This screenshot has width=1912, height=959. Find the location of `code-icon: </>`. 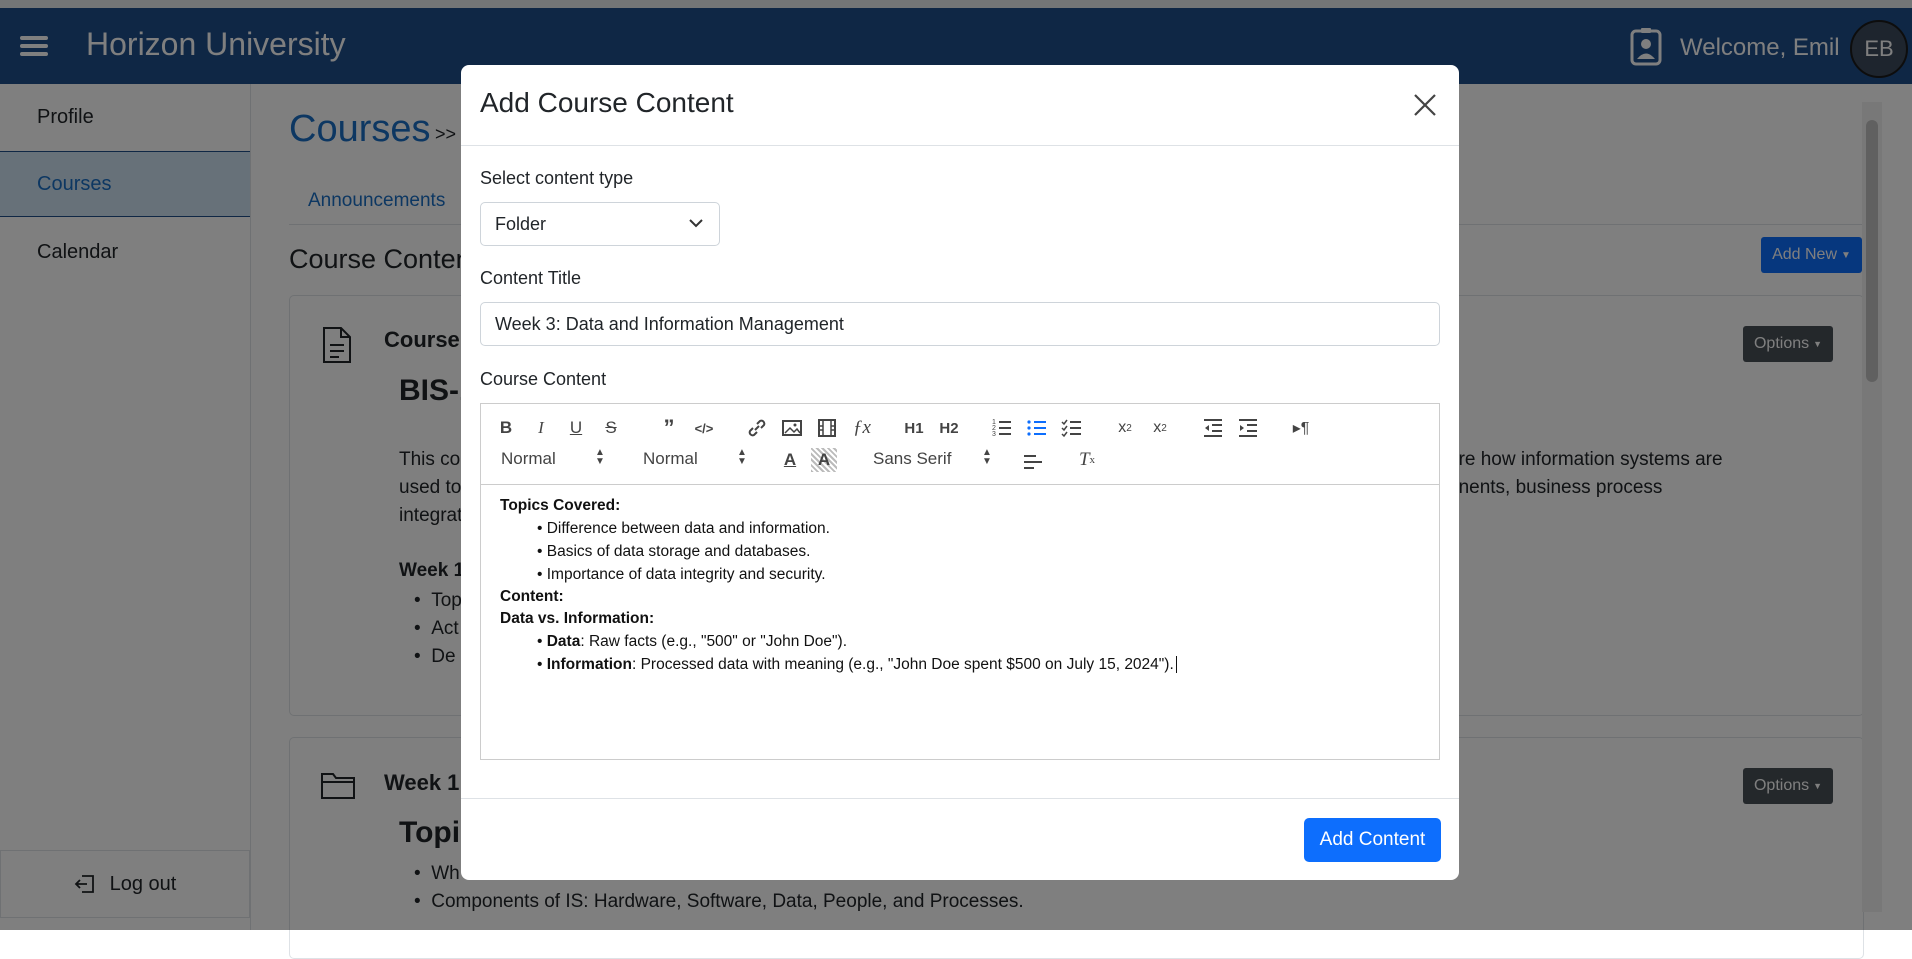

code-icon: </> is located at coordinates (704, 428).